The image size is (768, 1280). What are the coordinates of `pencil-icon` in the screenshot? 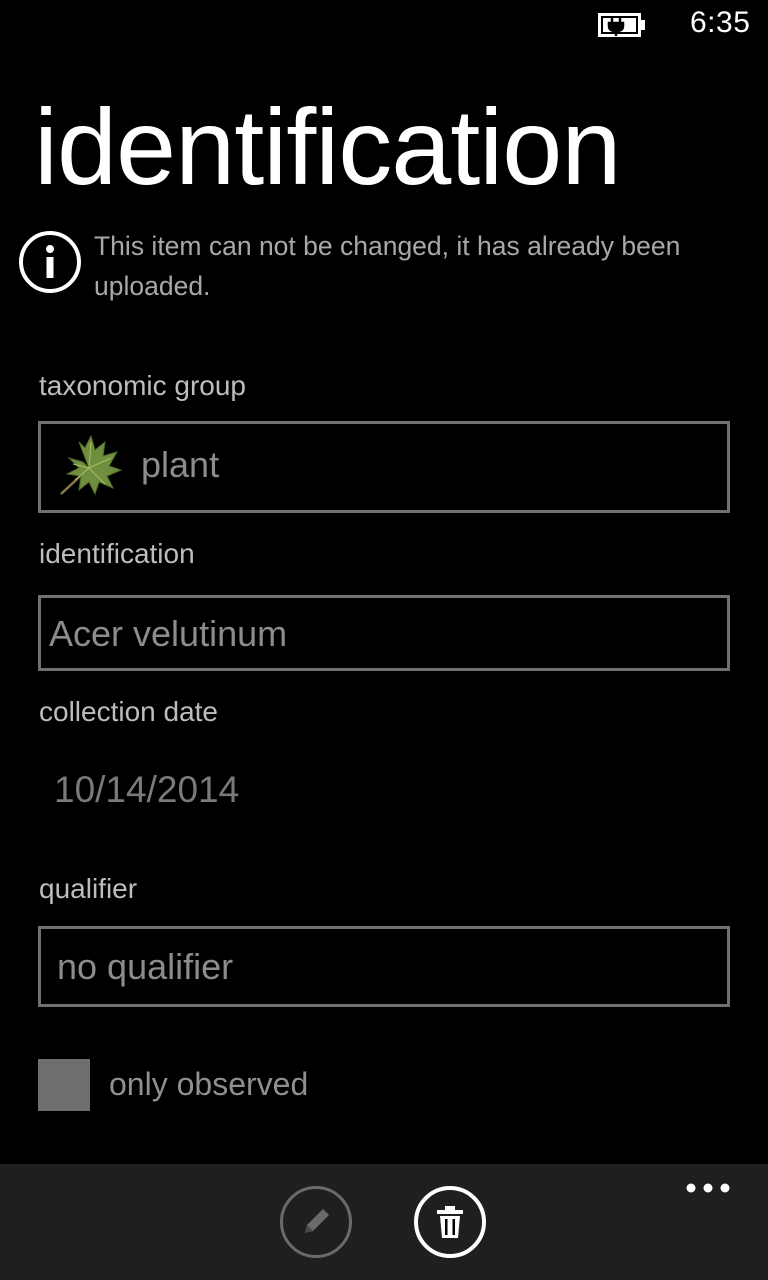 It's located at (317, 1221).